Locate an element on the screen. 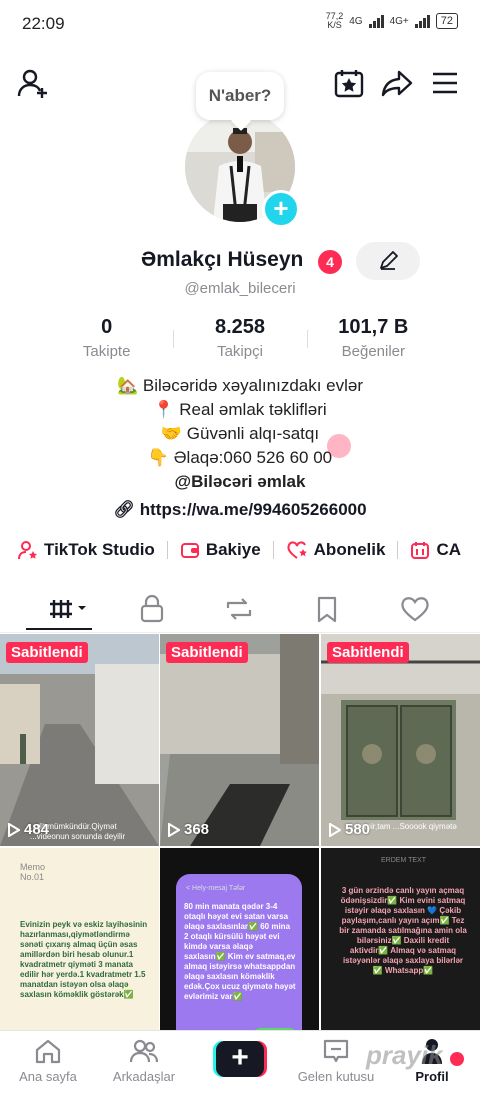 This screenshot has width=480, height=1094. tool-bakiye: Bakiye is located at coordinates (220, 550).